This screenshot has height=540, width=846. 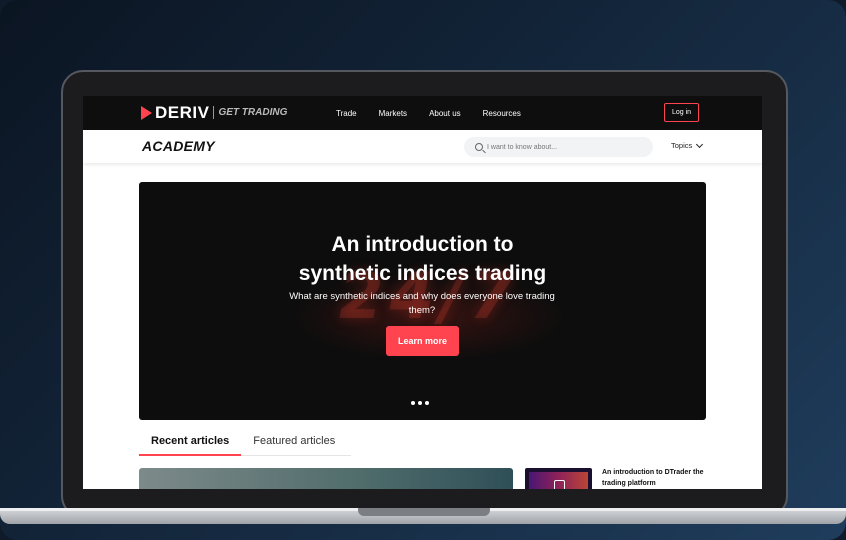 What do you see at coordinates (424, 512) in the screenshot?
I see `laptop-notch` at bounding box center [424, 512].